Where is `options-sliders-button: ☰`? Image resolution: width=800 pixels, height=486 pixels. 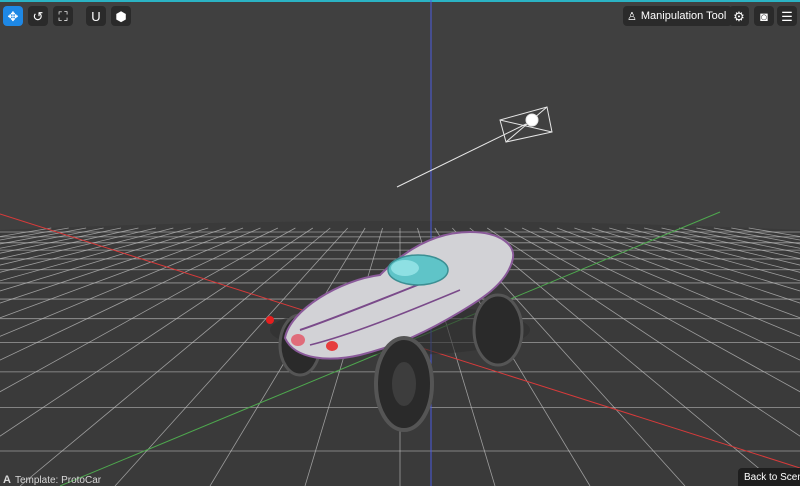 options-sliders-button: ☰ is located at coordinates (787, 16).